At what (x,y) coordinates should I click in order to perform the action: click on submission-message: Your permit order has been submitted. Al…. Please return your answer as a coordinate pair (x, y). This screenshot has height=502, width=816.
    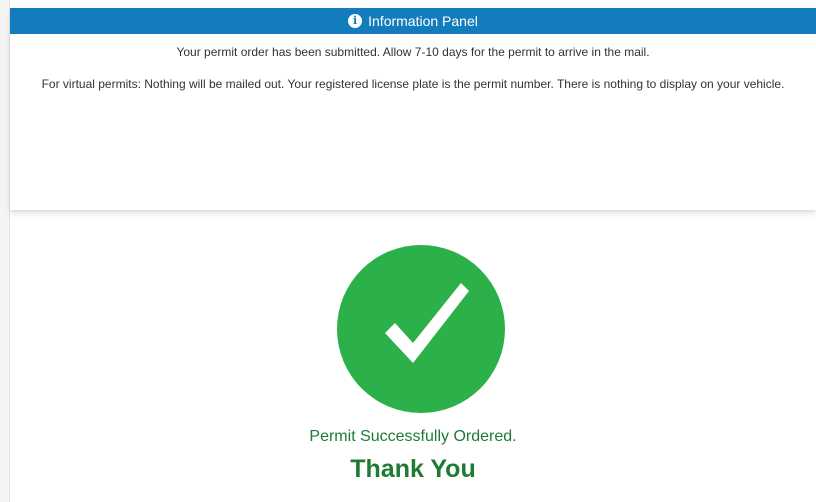
    Looking at the image, I should click on (413, 52).